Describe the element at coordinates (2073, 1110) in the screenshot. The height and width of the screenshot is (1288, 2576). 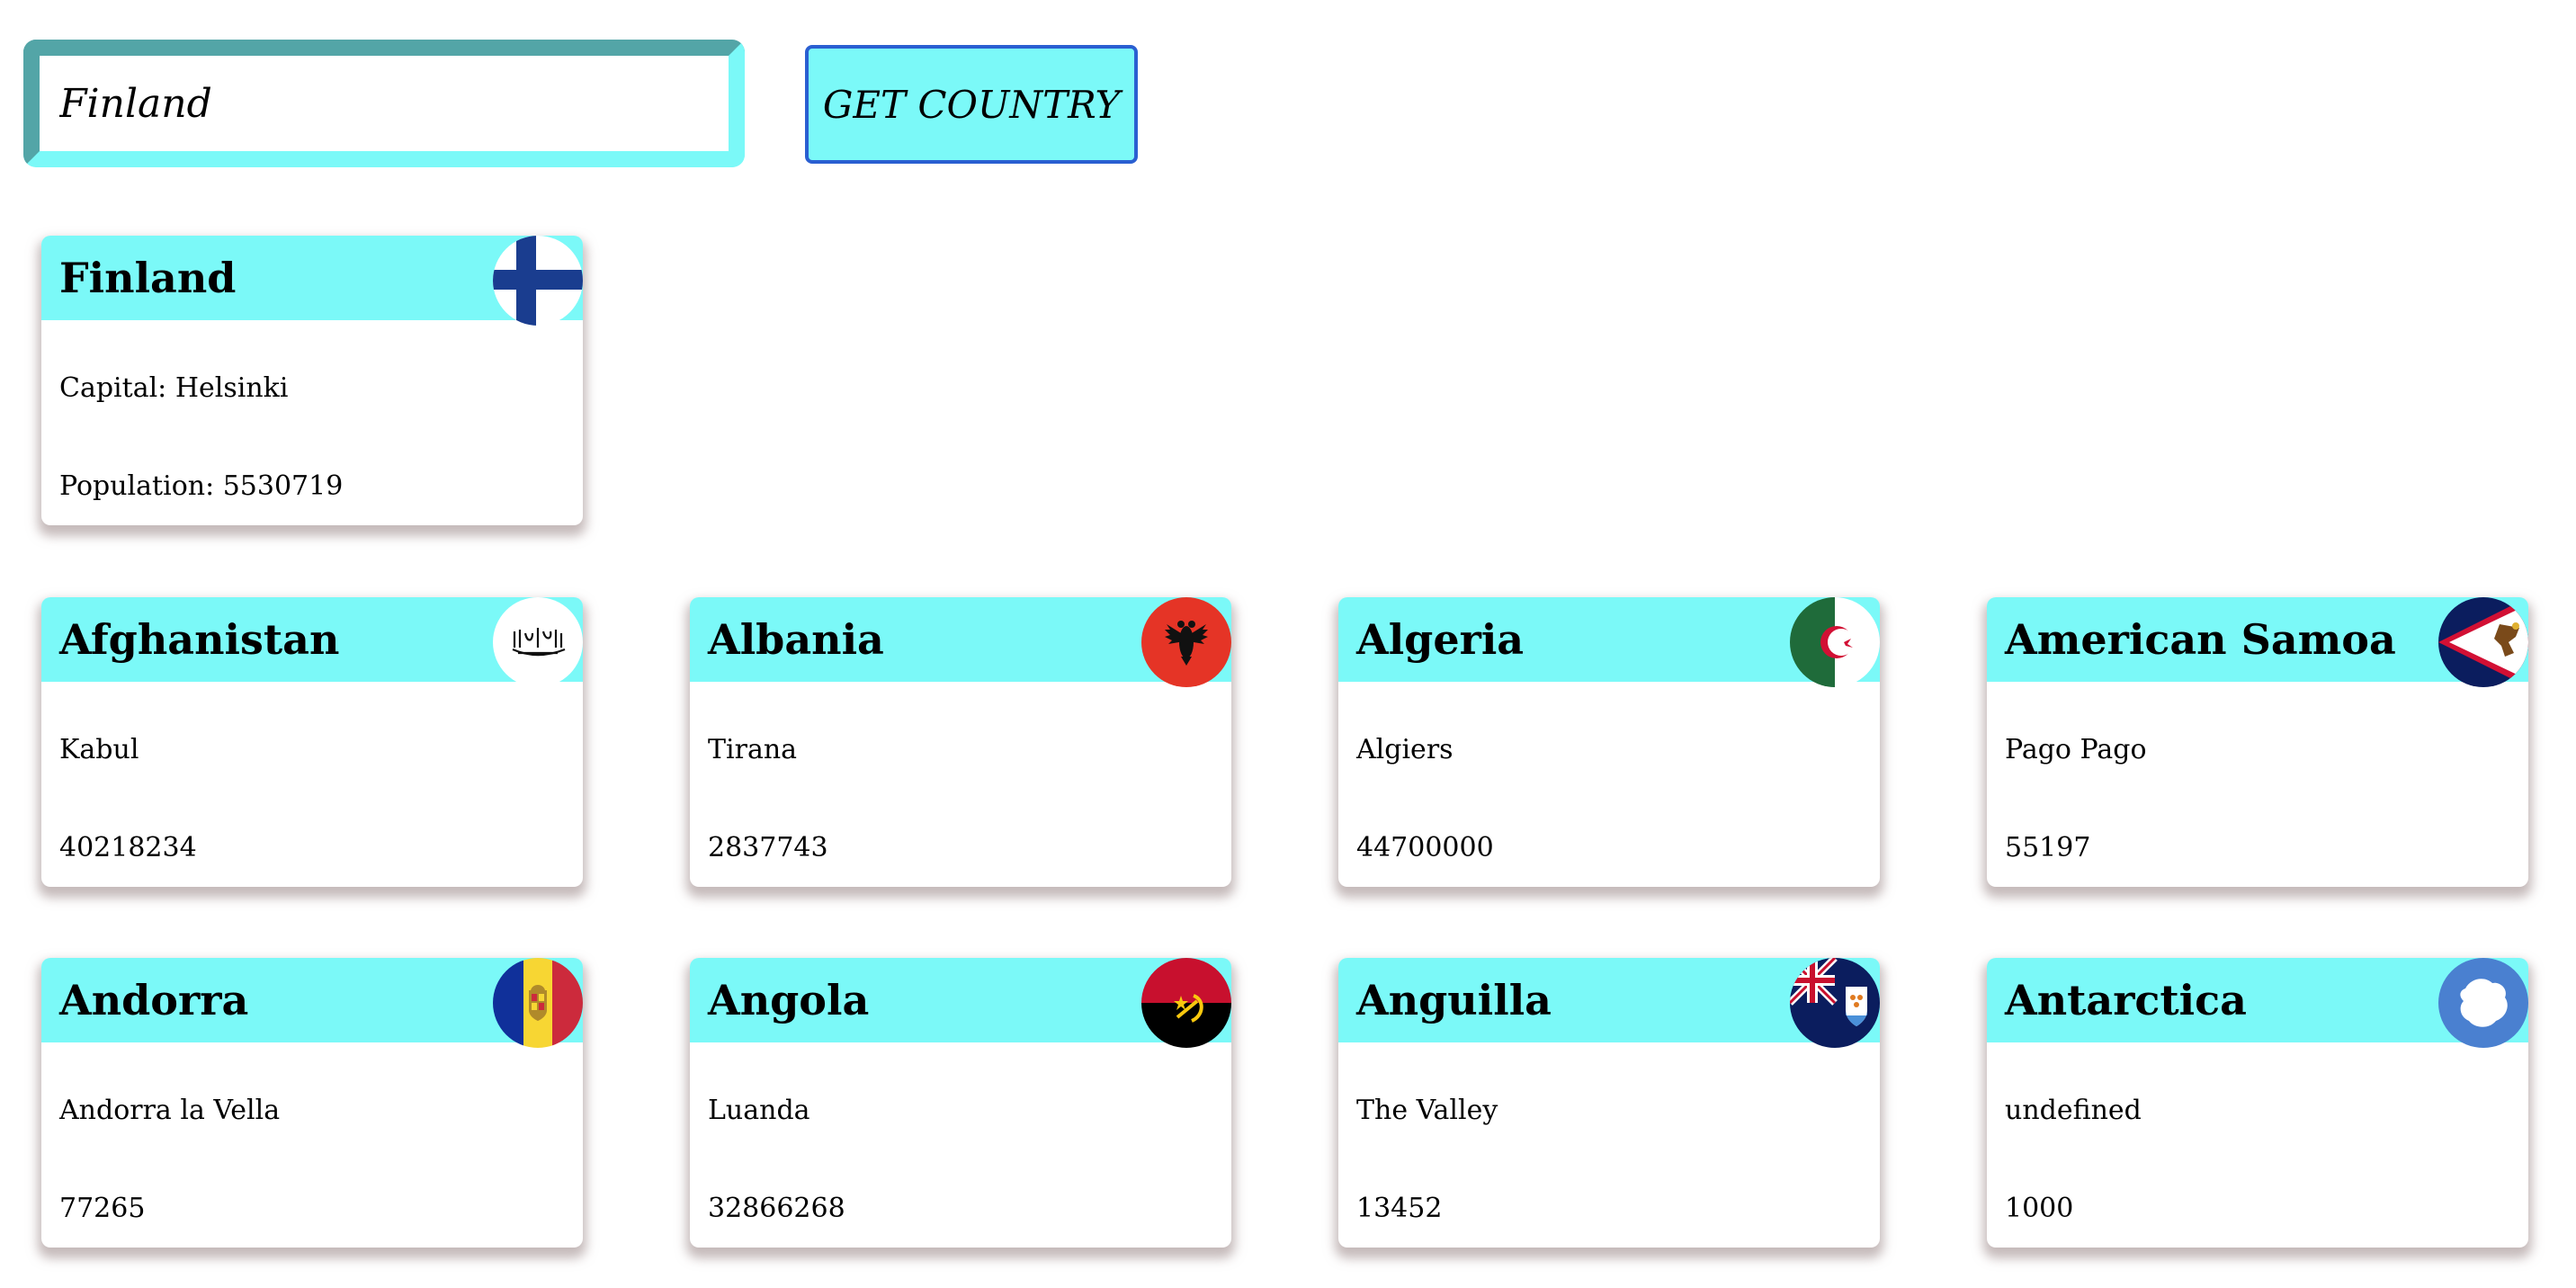
I see `country-capital: undefined` at that location.